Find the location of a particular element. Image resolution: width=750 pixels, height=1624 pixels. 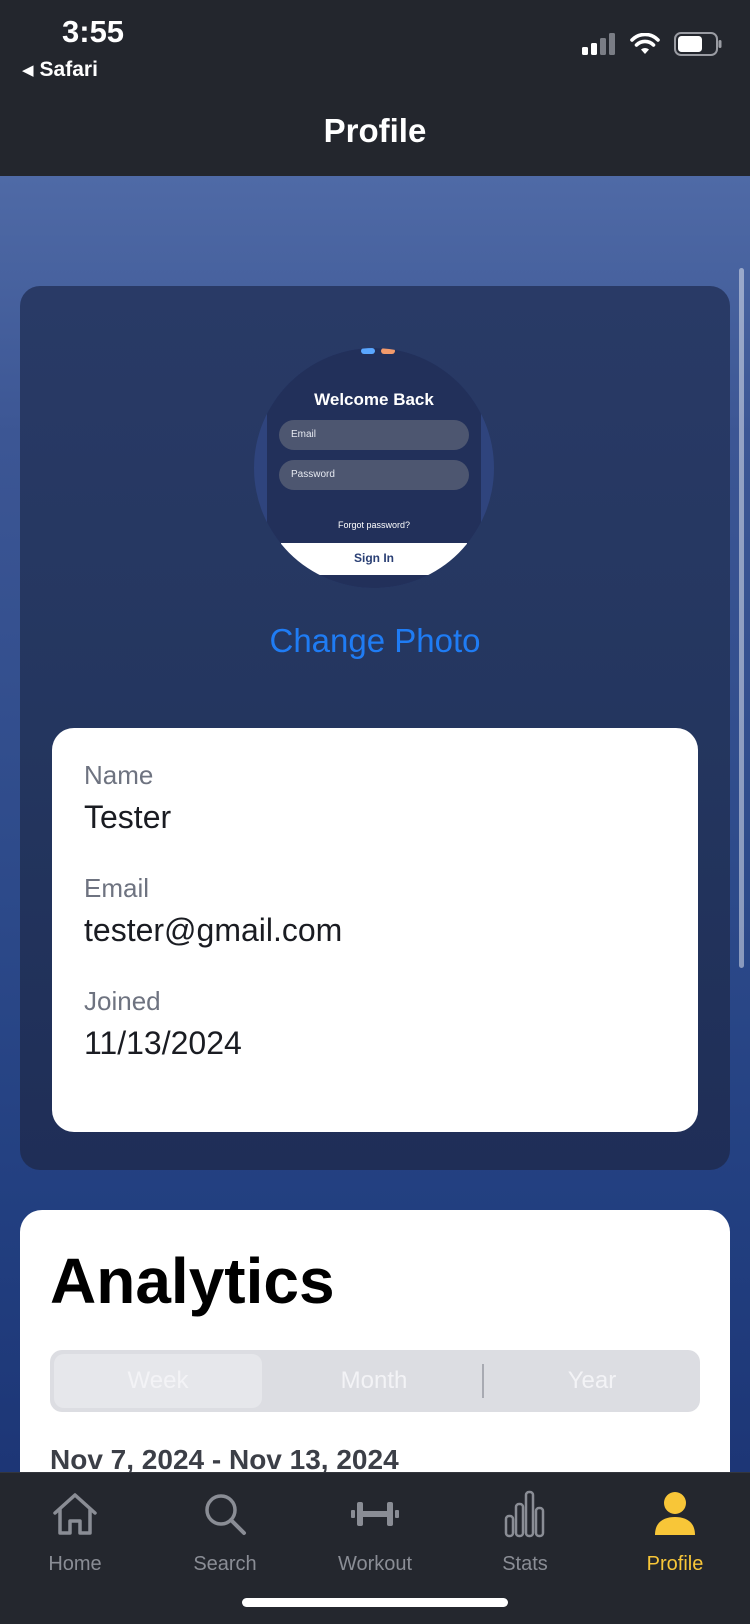

period-segmented-control: Week Month Year is located at coordinates (375, 1381).